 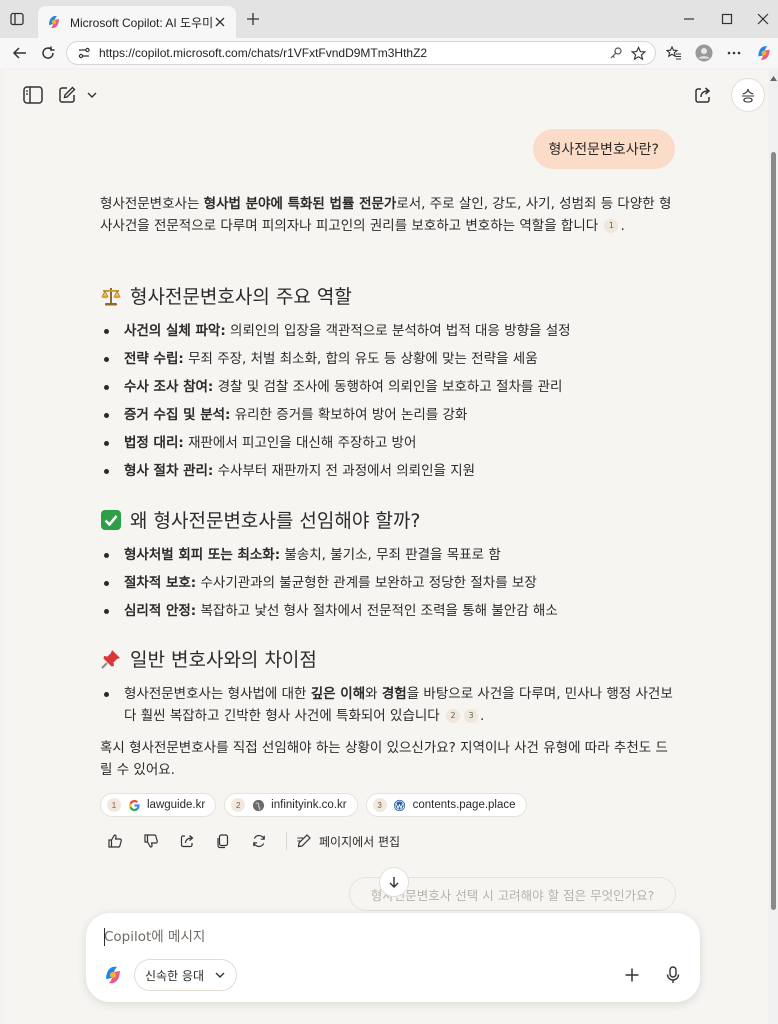 What do you see at coordinates (390, 558) in the screenshot?
I see `list-item: 형사처벌 회피 또는 최소화: 불송치, 불기소, 무죄 판결을 목표로 함` at bounding box center [390, 558].